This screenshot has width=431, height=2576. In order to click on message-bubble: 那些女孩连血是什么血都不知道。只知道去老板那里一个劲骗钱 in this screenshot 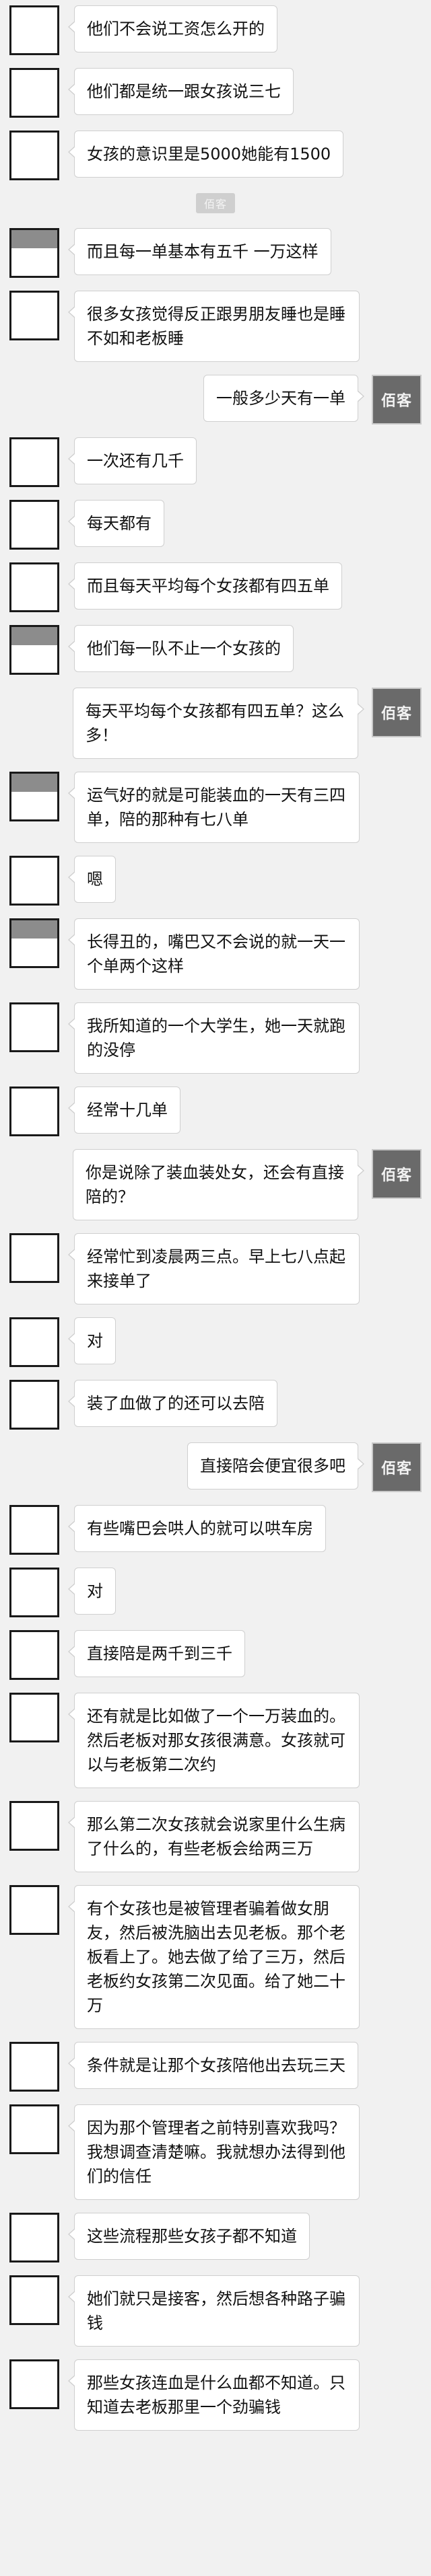, I will do `click(214, 2395)`.